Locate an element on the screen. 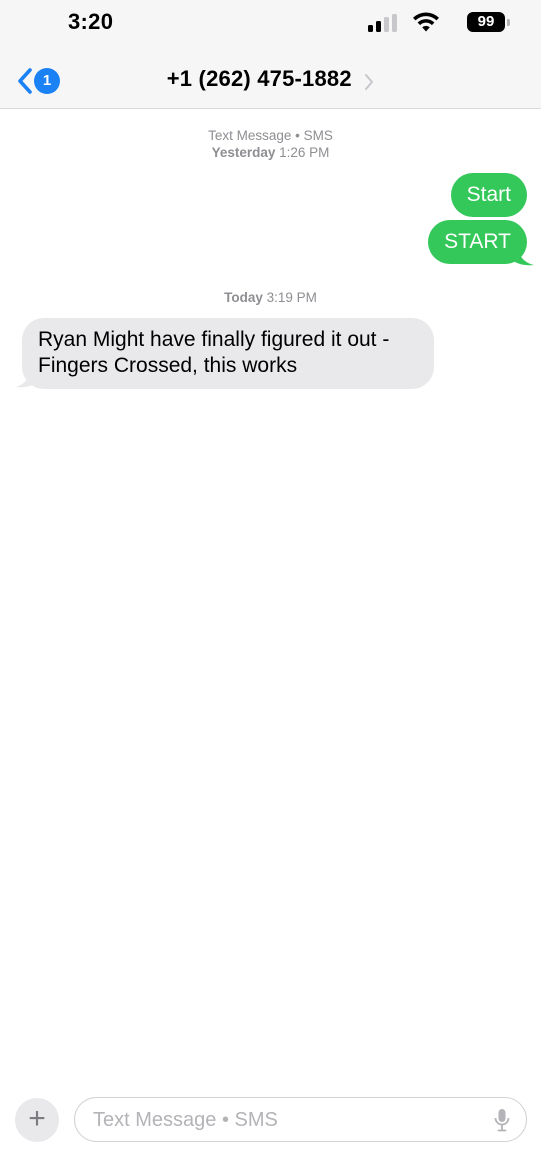  received-message-line: Fingers Crossed, this works is located at coordinates (168, 365).